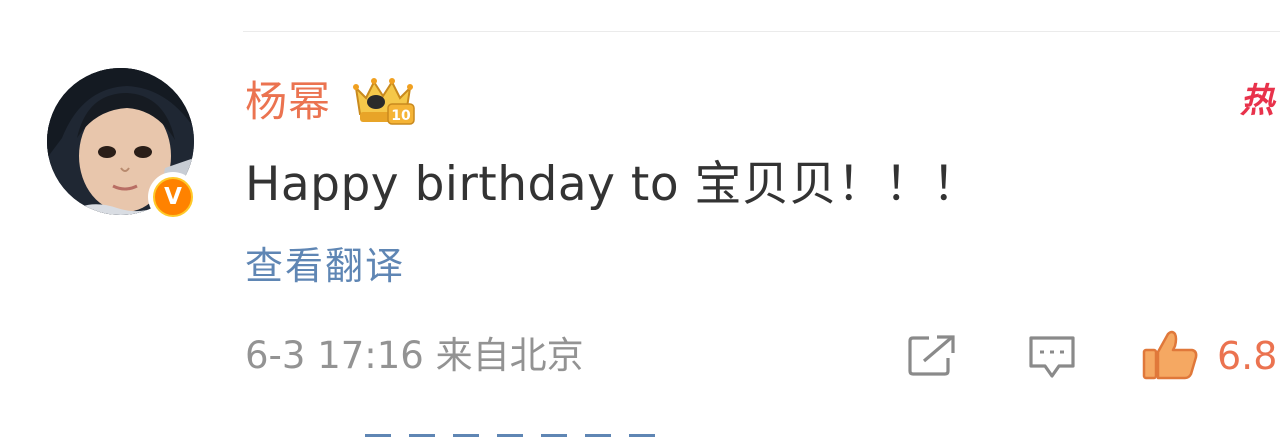  I want to click on thumbs-up-icon, so click(1170, 355).